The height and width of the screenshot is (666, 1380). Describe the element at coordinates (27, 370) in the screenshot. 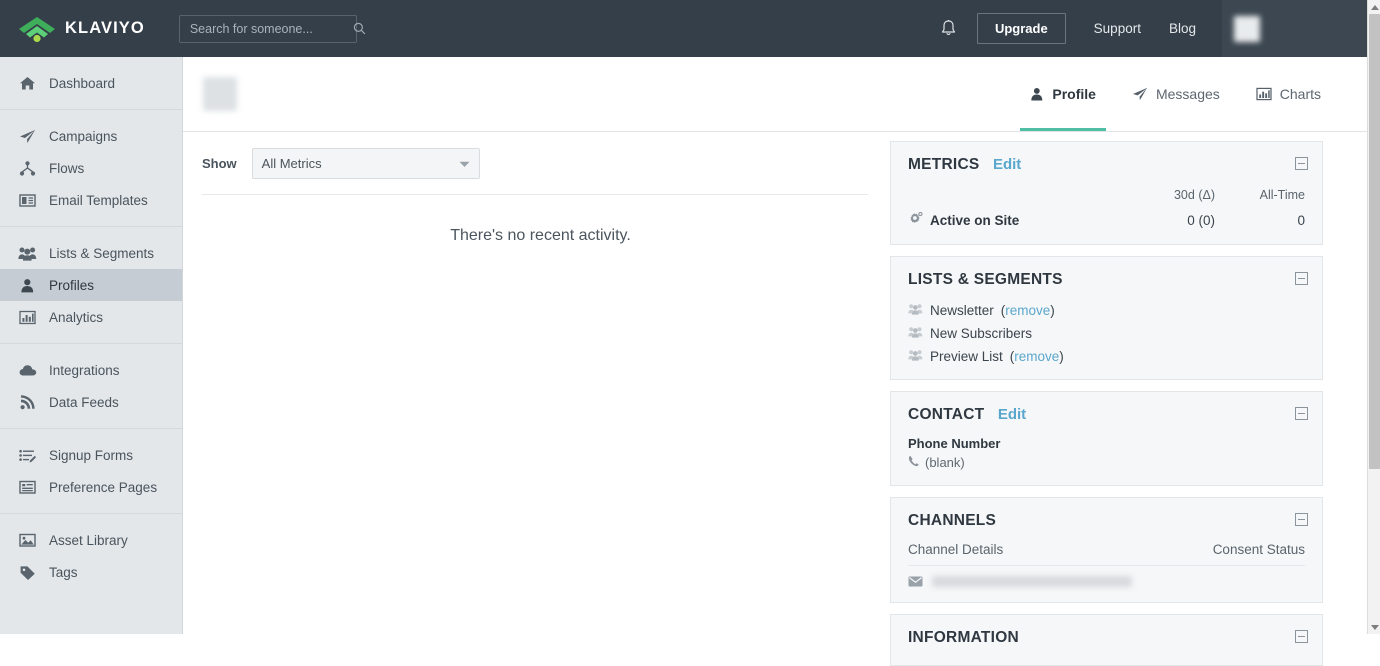

I see `cloud-icon` at that location.